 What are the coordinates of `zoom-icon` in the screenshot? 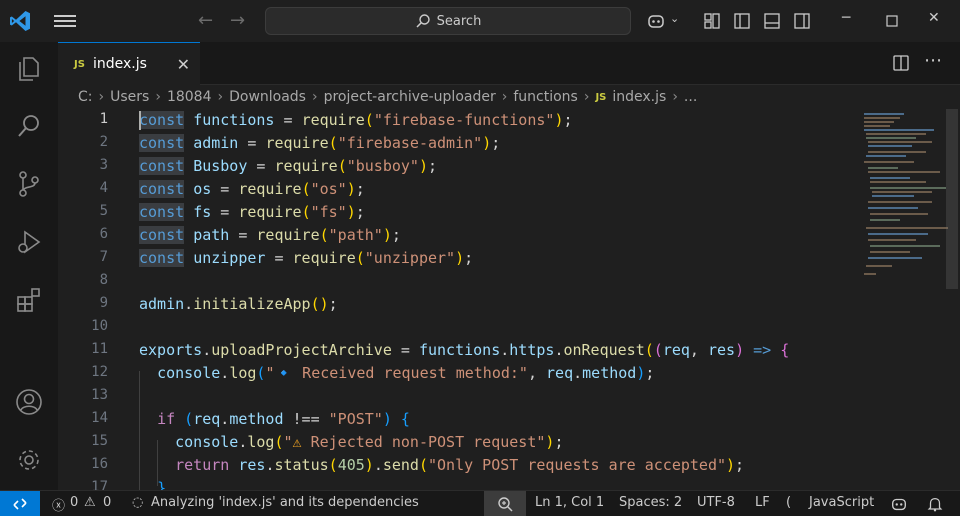 It's located at (505, 504).